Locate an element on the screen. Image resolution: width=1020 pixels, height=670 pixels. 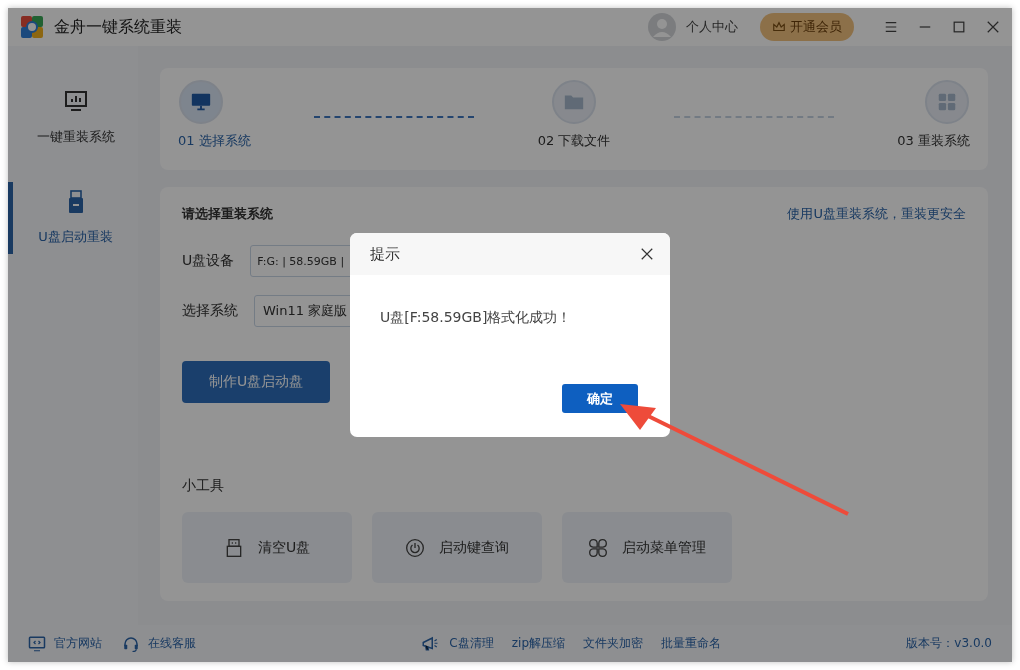
tool-button: 启动键查询 is located at coordinates (457, 547).